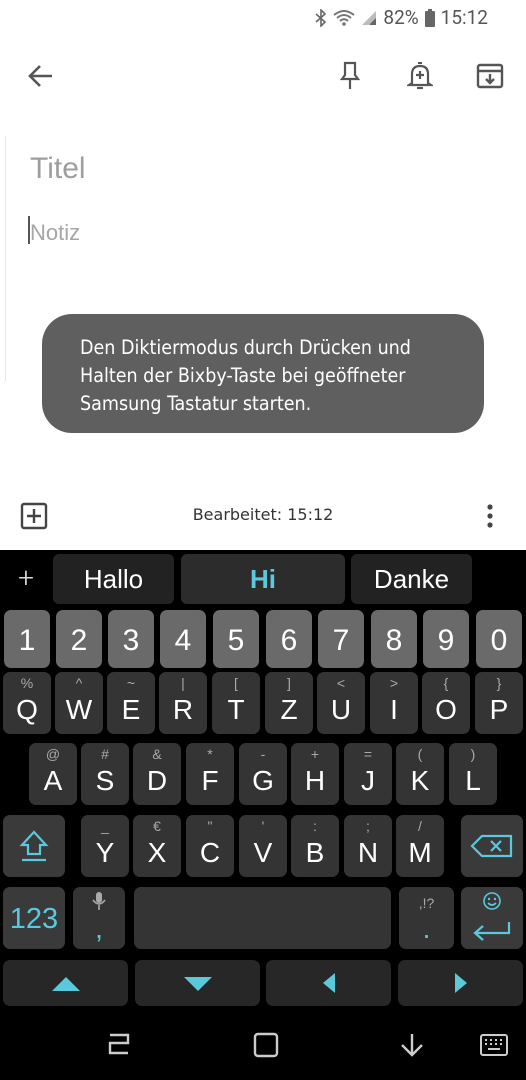 The height and width of the screenshot is (1080, 526). I want to click on key-sub-symbol: ", so click(210, 826).